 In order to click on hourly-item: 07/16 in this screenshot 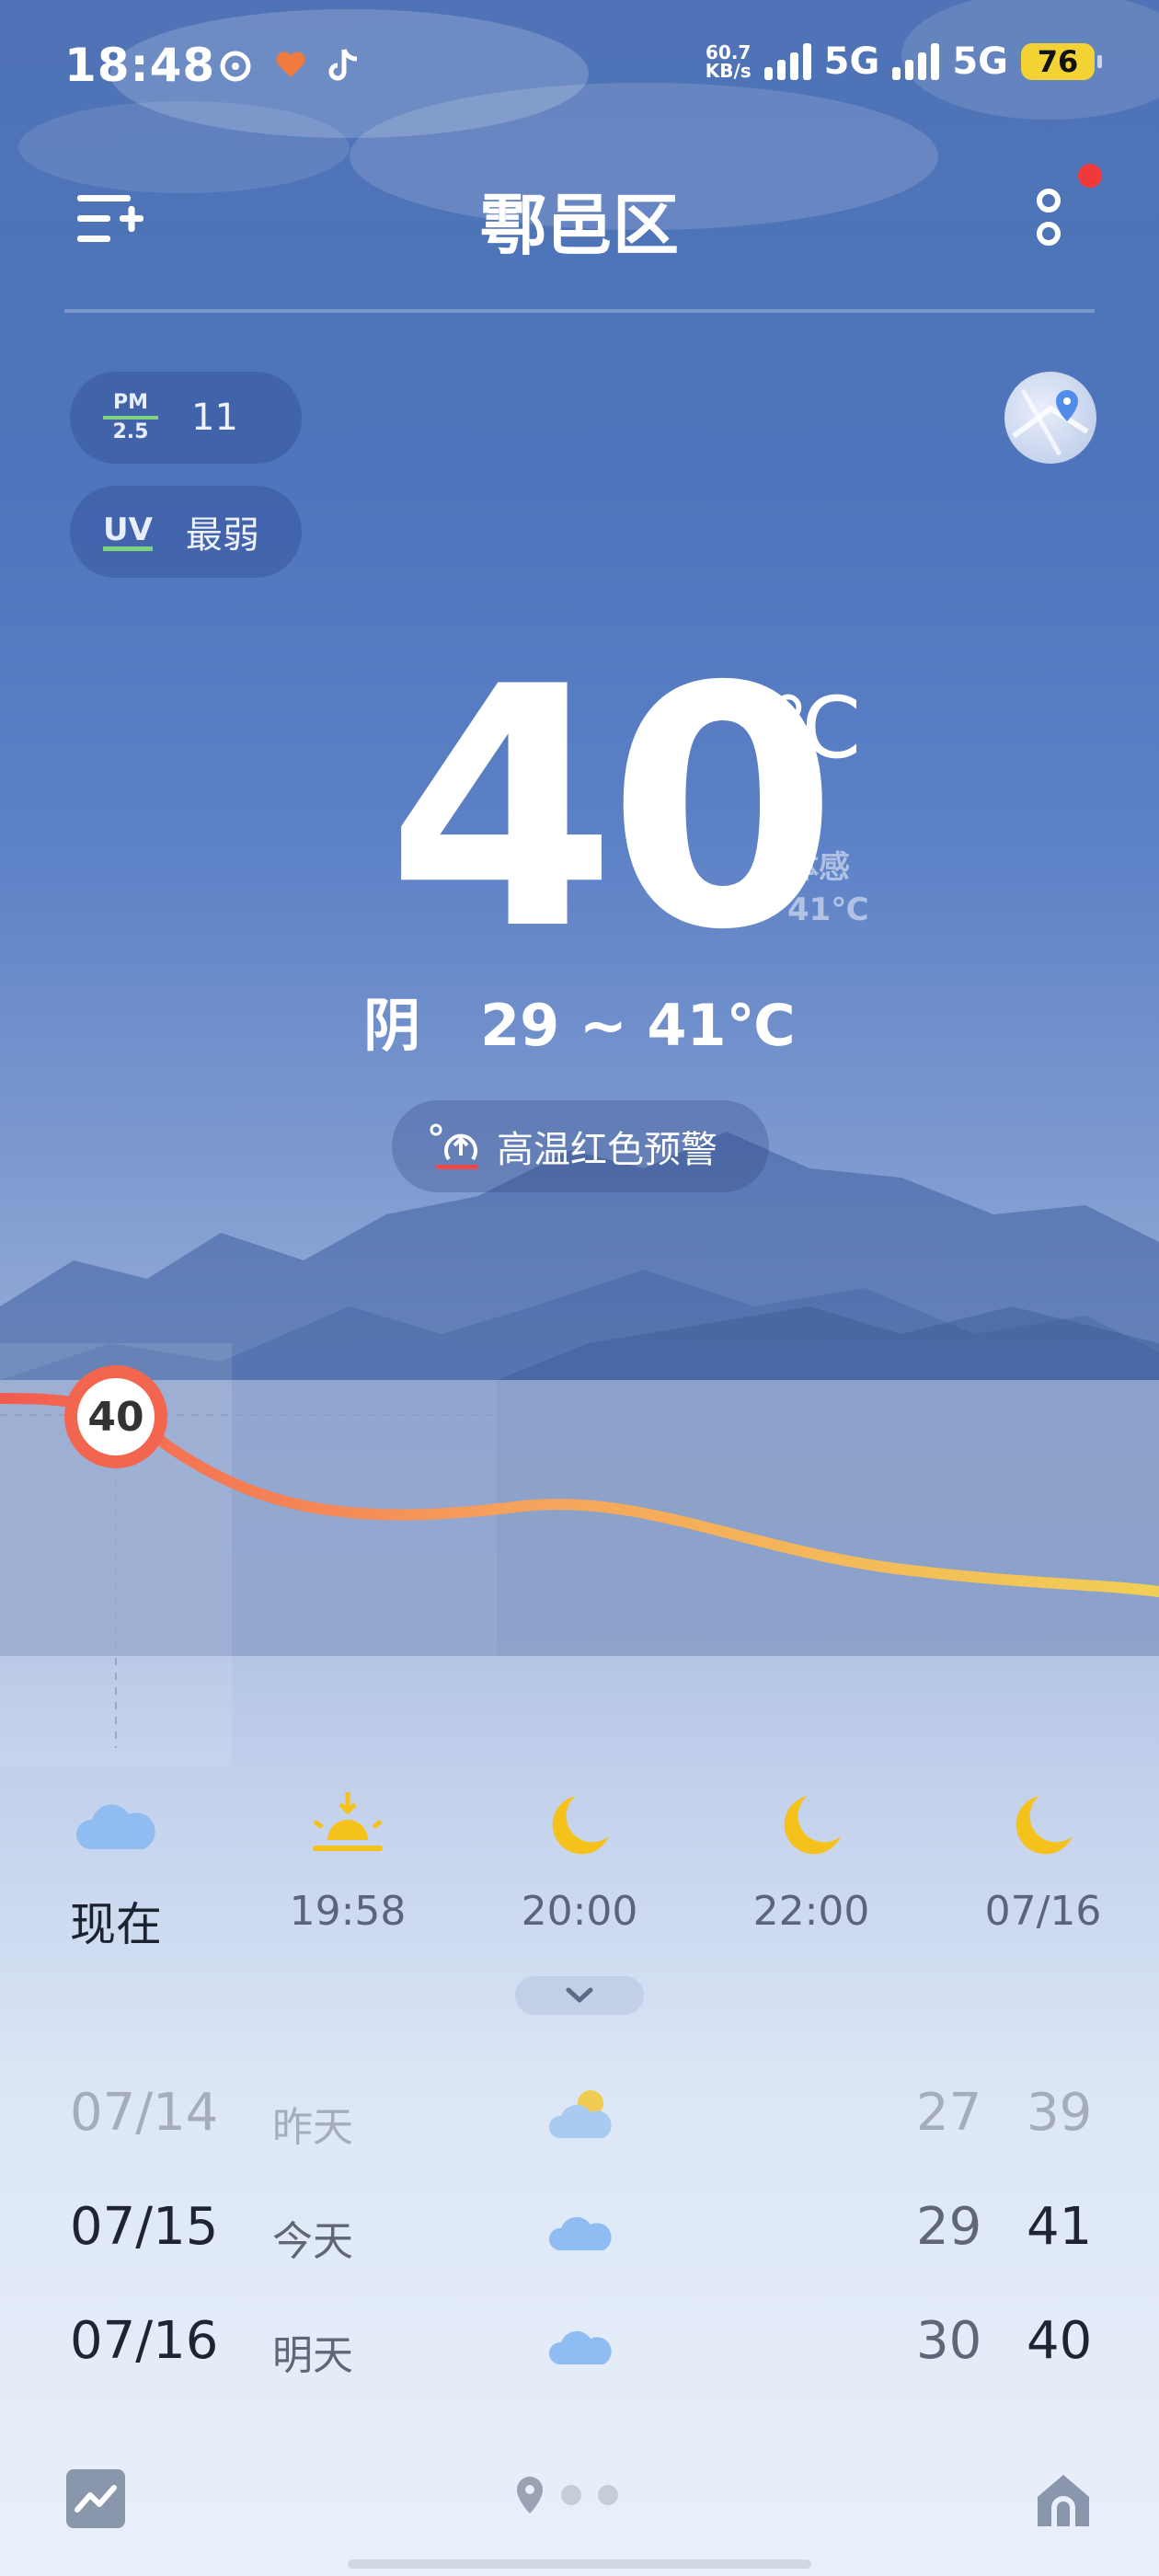, I will do `click(1043, 1861)`.